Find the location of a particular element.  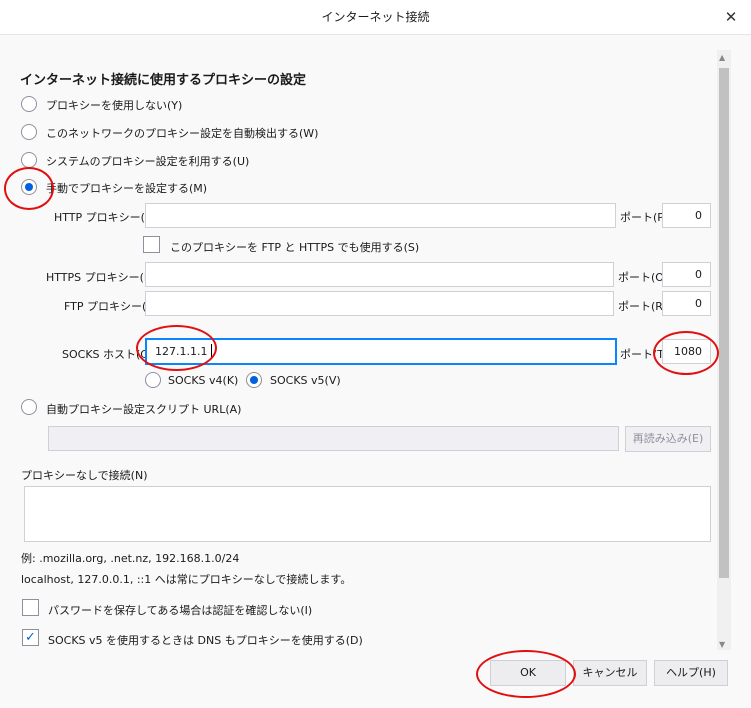

cancel-button: キャンセル is located at coordinates (610, 673).